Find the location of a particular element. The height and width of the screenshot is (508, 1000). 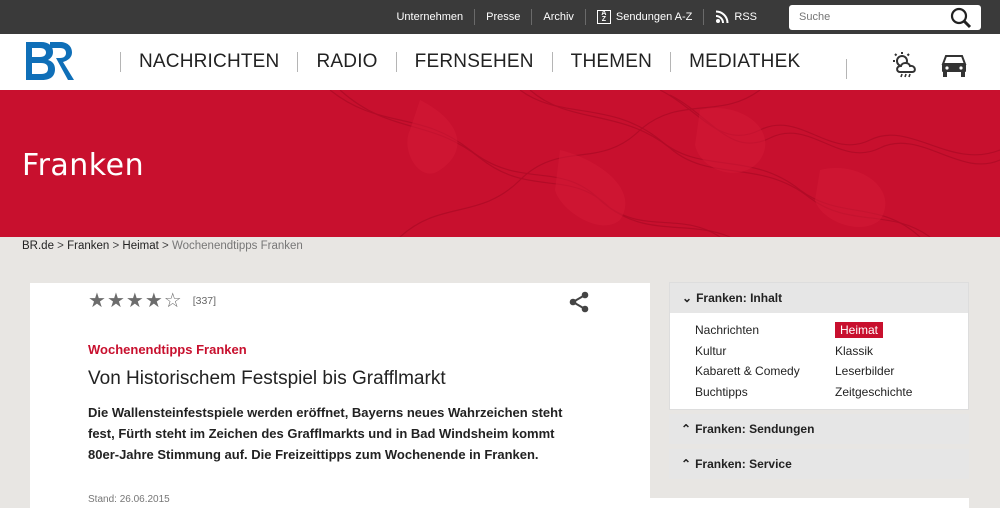

sidebar-service-header: ⌃ Franken: Service is located at coordinates (819, 464).